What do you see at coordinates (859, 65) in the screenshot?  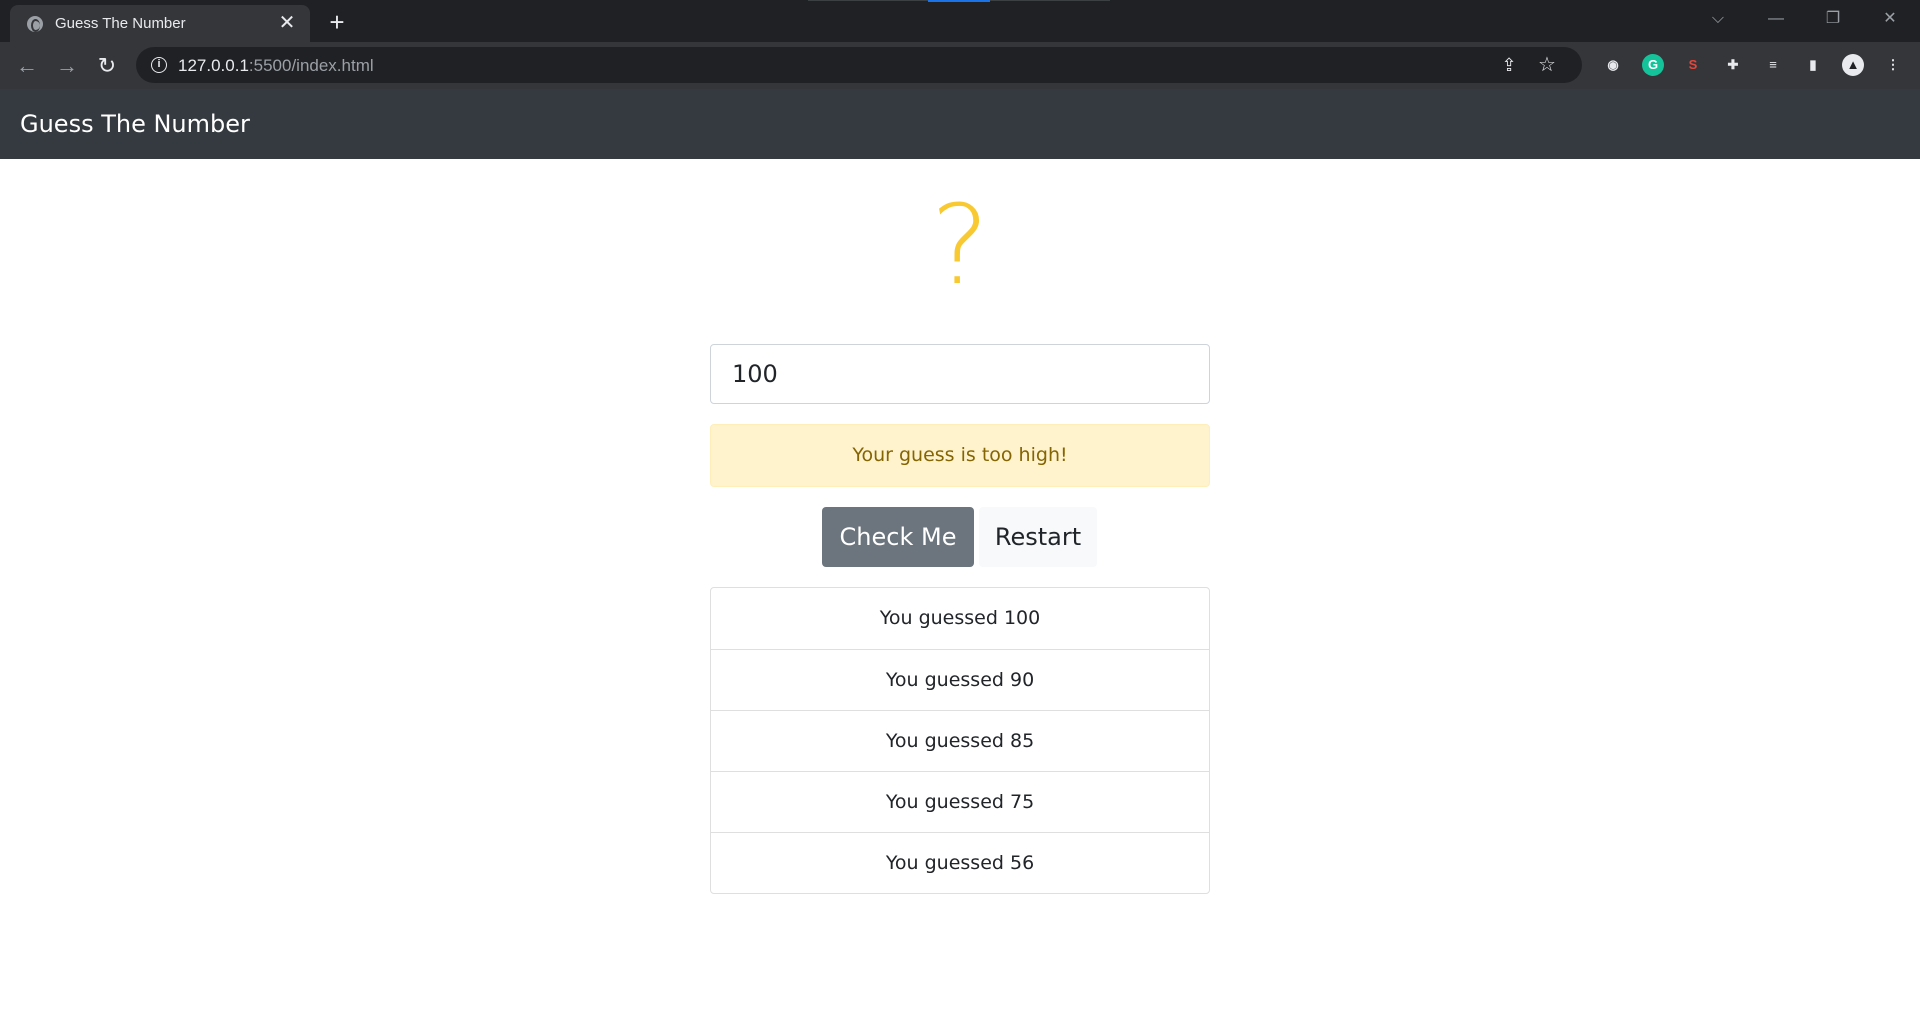 I see `address-bar: i 127.0.0.1:5500/index.html ⇪ ☆` at bounding box center [859, 65].